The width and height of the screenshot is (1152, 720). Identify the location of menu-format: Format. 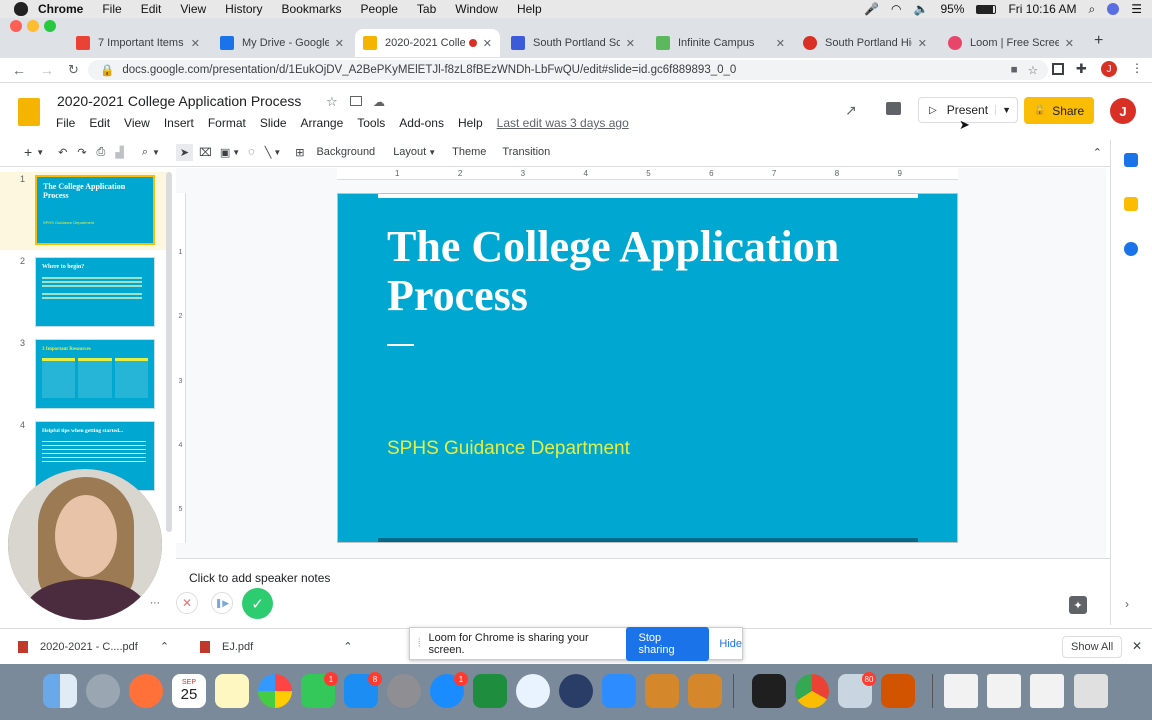
(227, 123).